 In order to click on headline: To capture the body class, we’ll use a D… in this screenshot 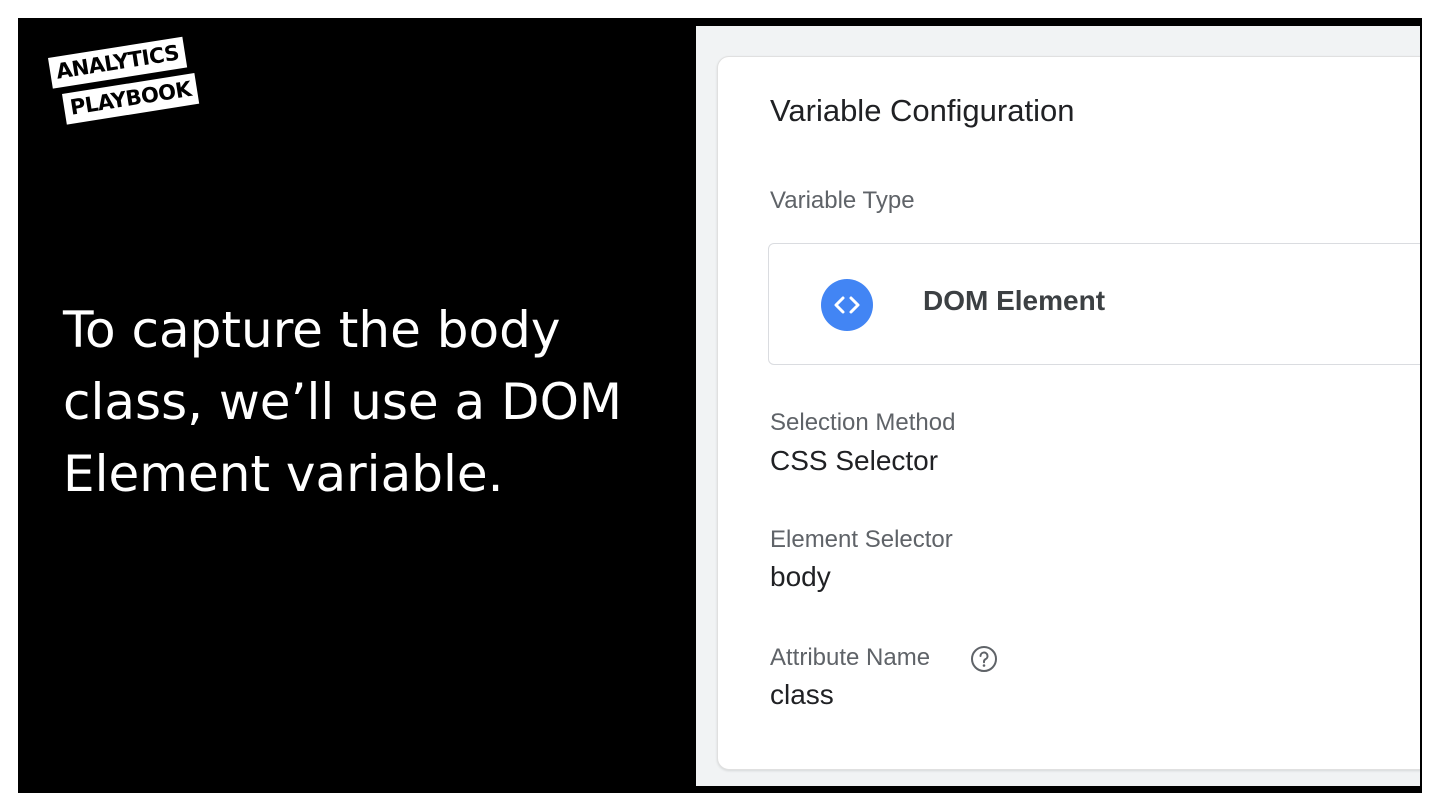, I will do `click(343, 402)`.